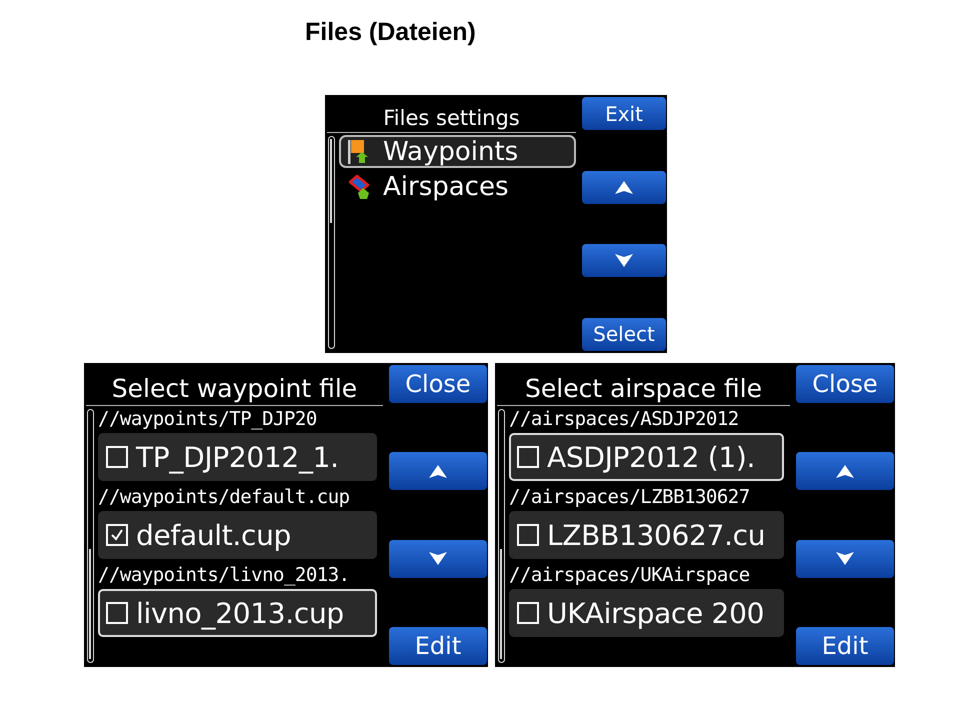 This screenshot has height=720, width=960. I want to click on menu-item: Waypoints, so click(457, 151).